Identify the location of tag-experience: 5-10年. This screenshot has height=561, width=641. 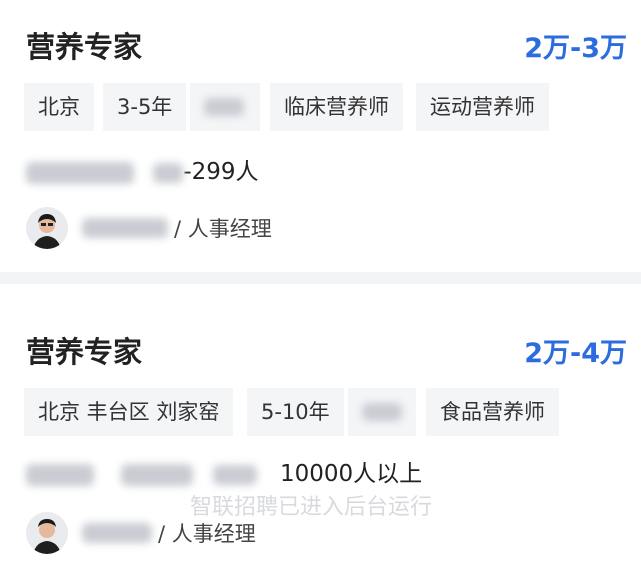
(295, 412).